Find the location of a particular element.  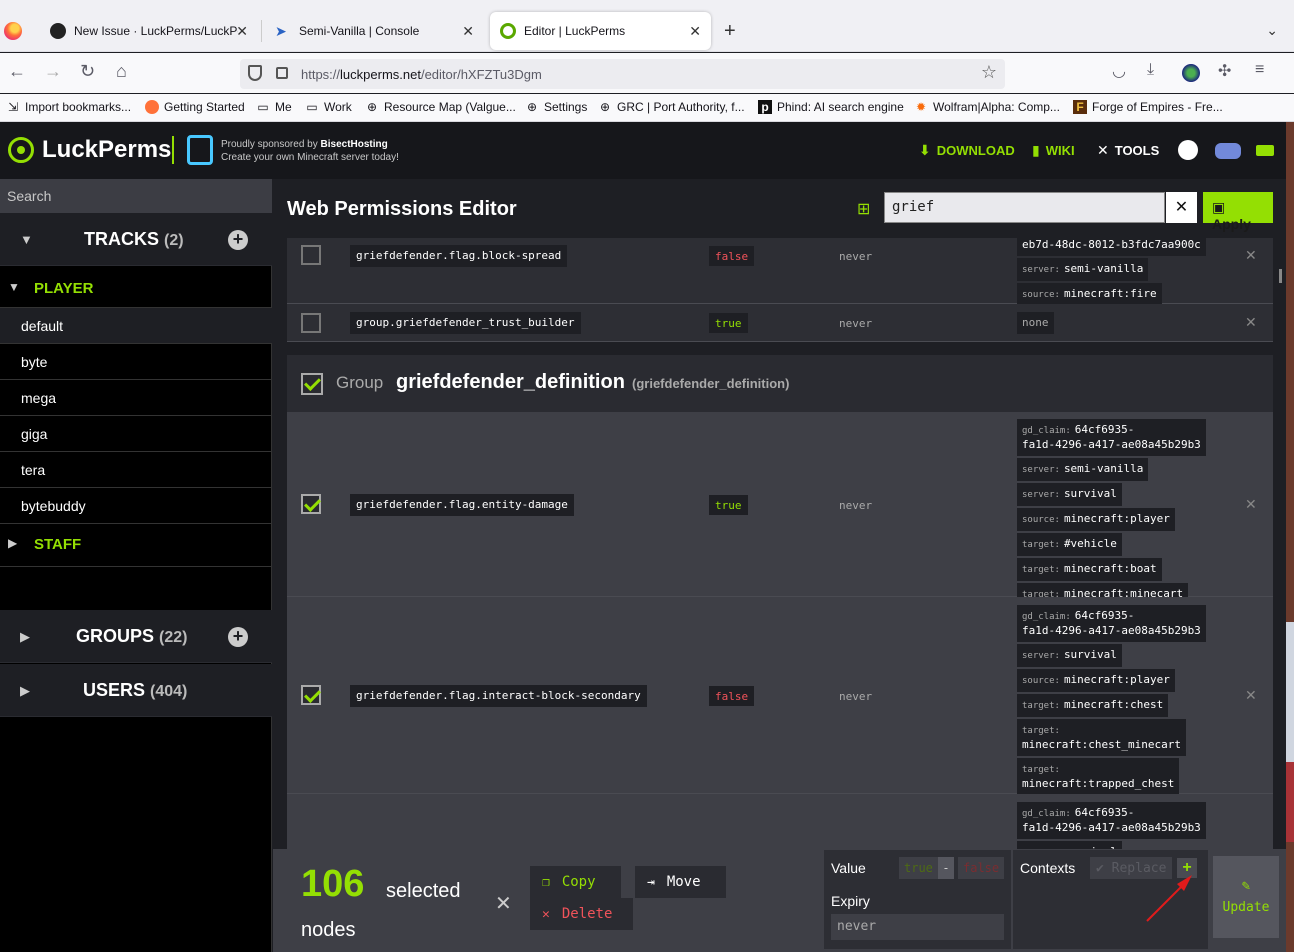

extensions-icon: ✣ is located at coordinates (1224, 71).